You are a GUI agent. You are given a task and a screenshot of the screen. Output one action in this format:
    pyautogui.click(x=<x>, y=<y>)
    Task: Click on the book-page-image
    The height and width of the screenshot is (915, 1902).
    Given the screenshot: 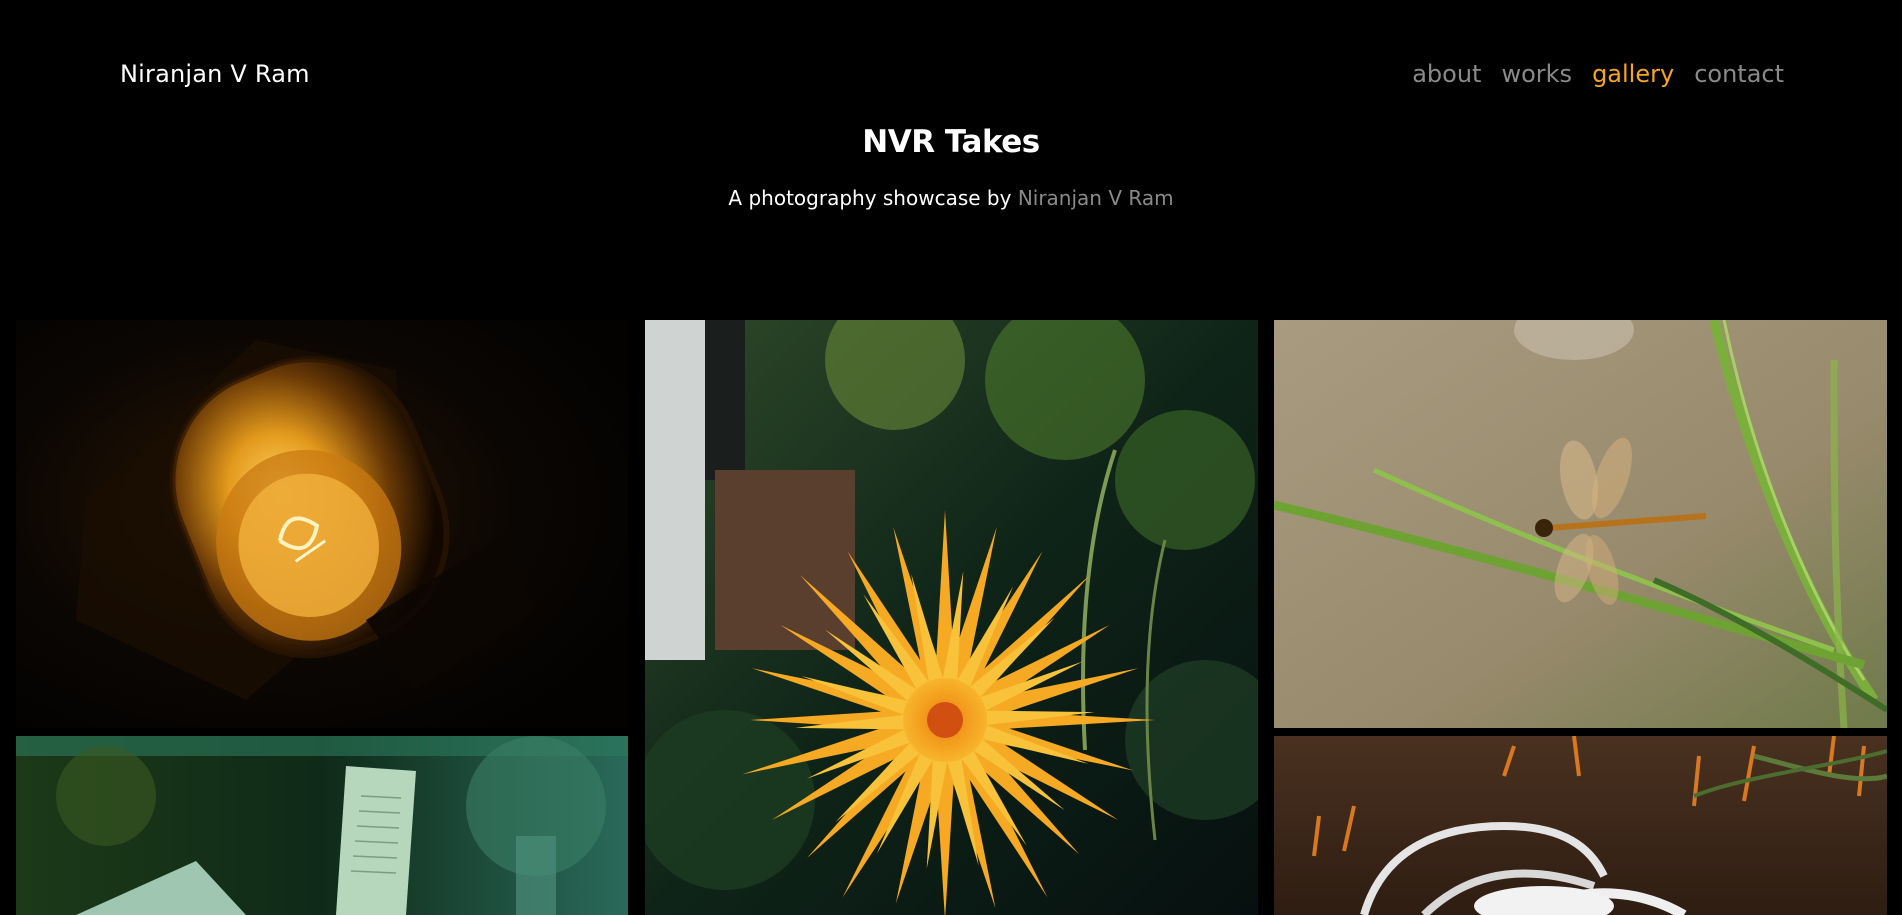 What is the action you would take?
    pyautogui.click(x=322, y=825)
    